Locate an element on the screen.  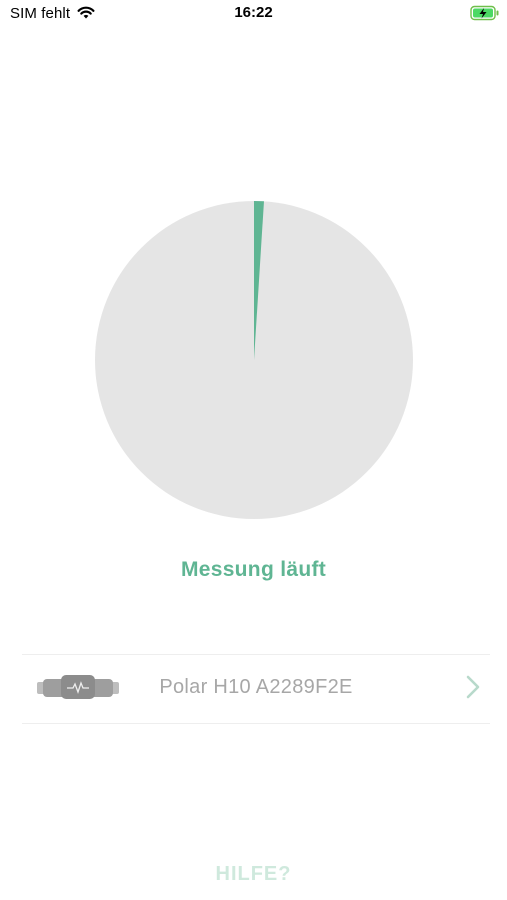
help-button: HILFE? is located at coordinates (253, 874).